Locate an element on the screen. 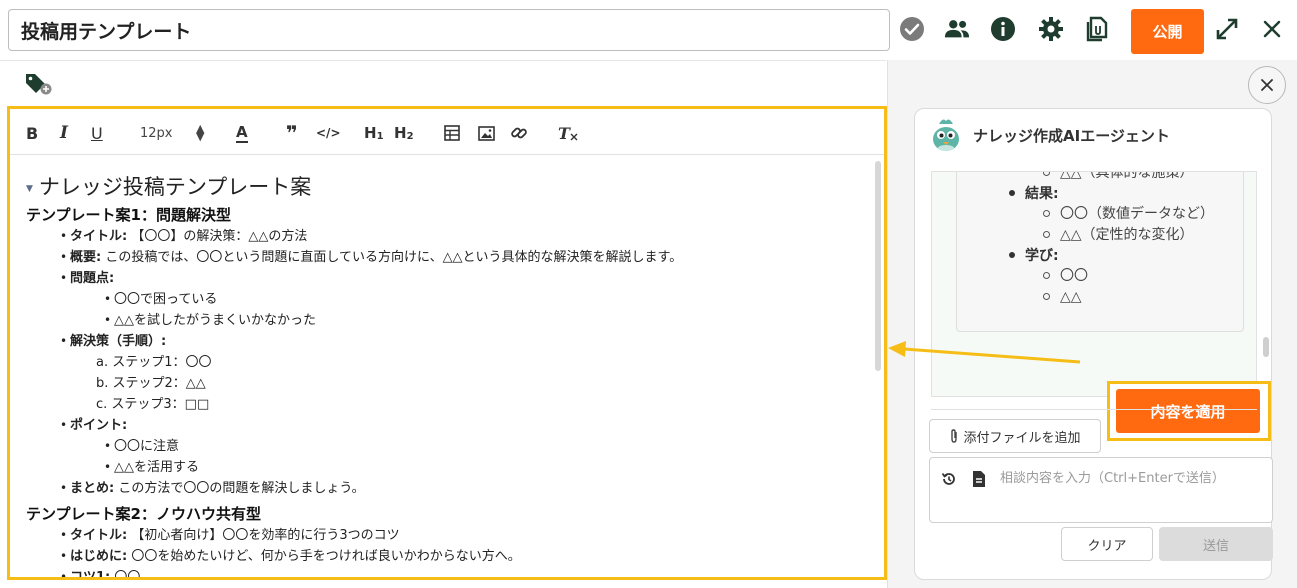 The width and height of the screenshot is (1297, 588). heading1-button: H1 is located at coordinates (374, 133).